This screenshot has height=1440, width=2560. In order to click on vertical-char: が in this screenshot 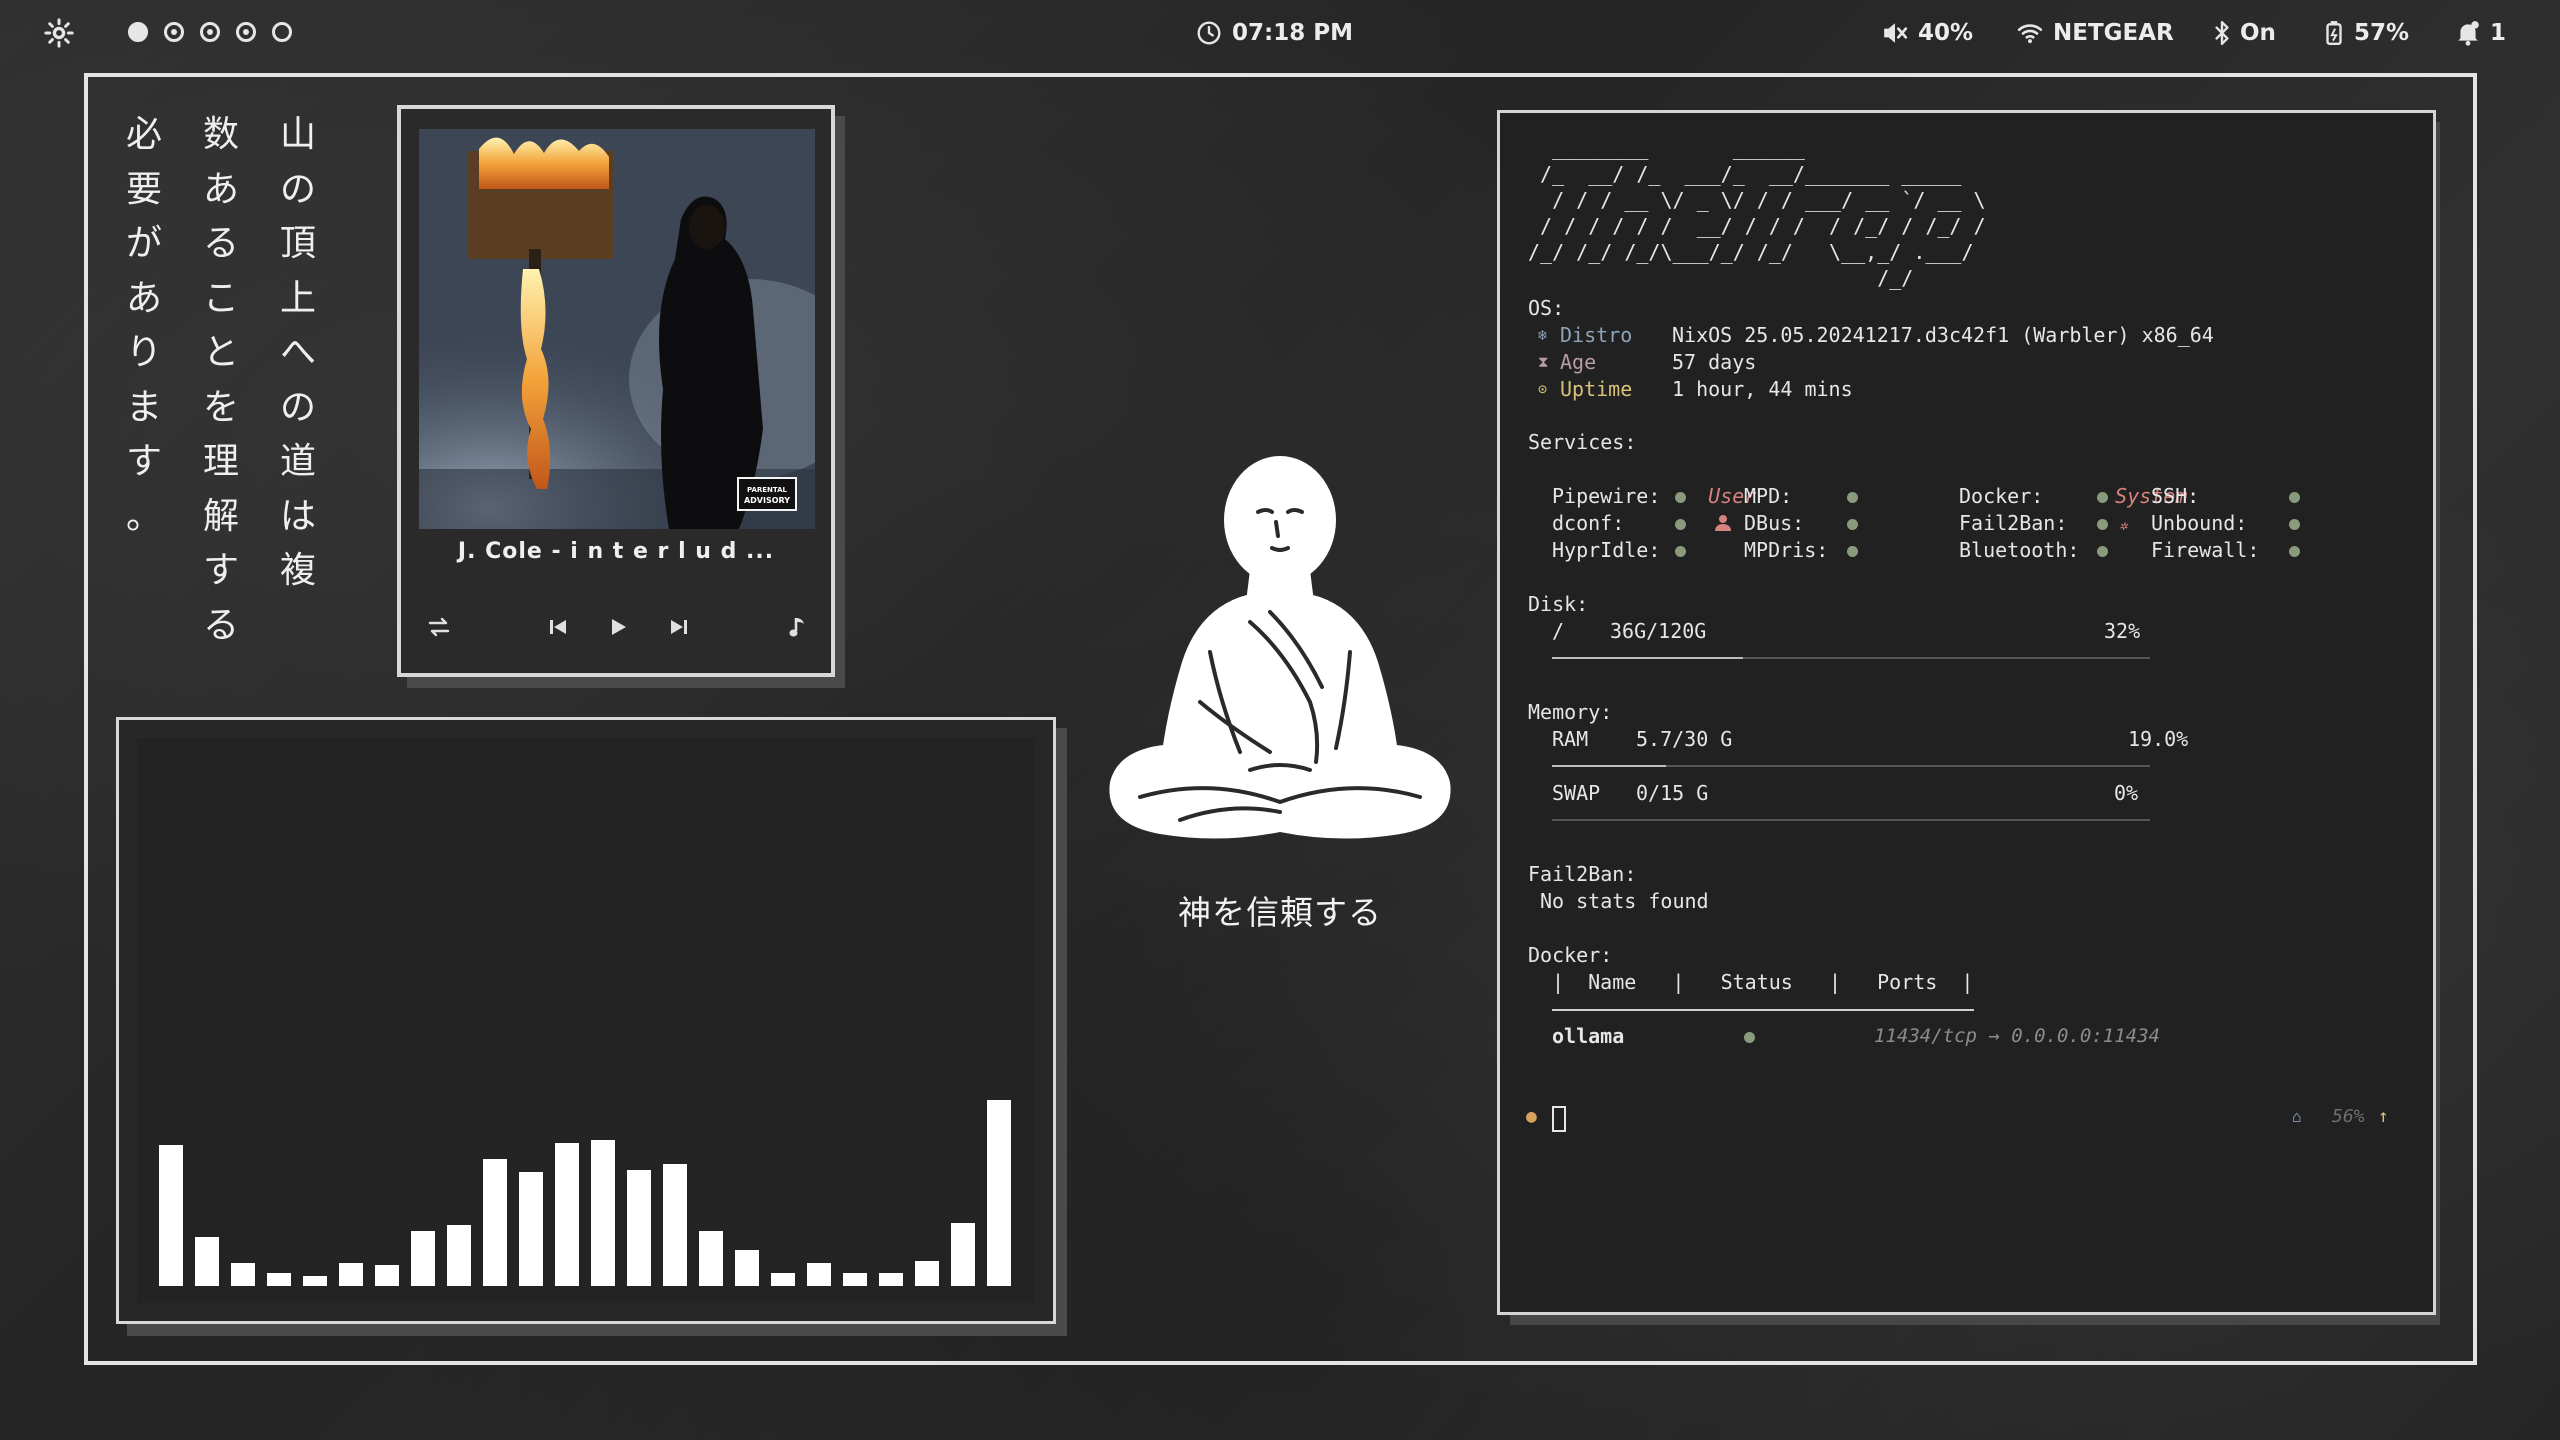, I will do `click(143, 243)`.